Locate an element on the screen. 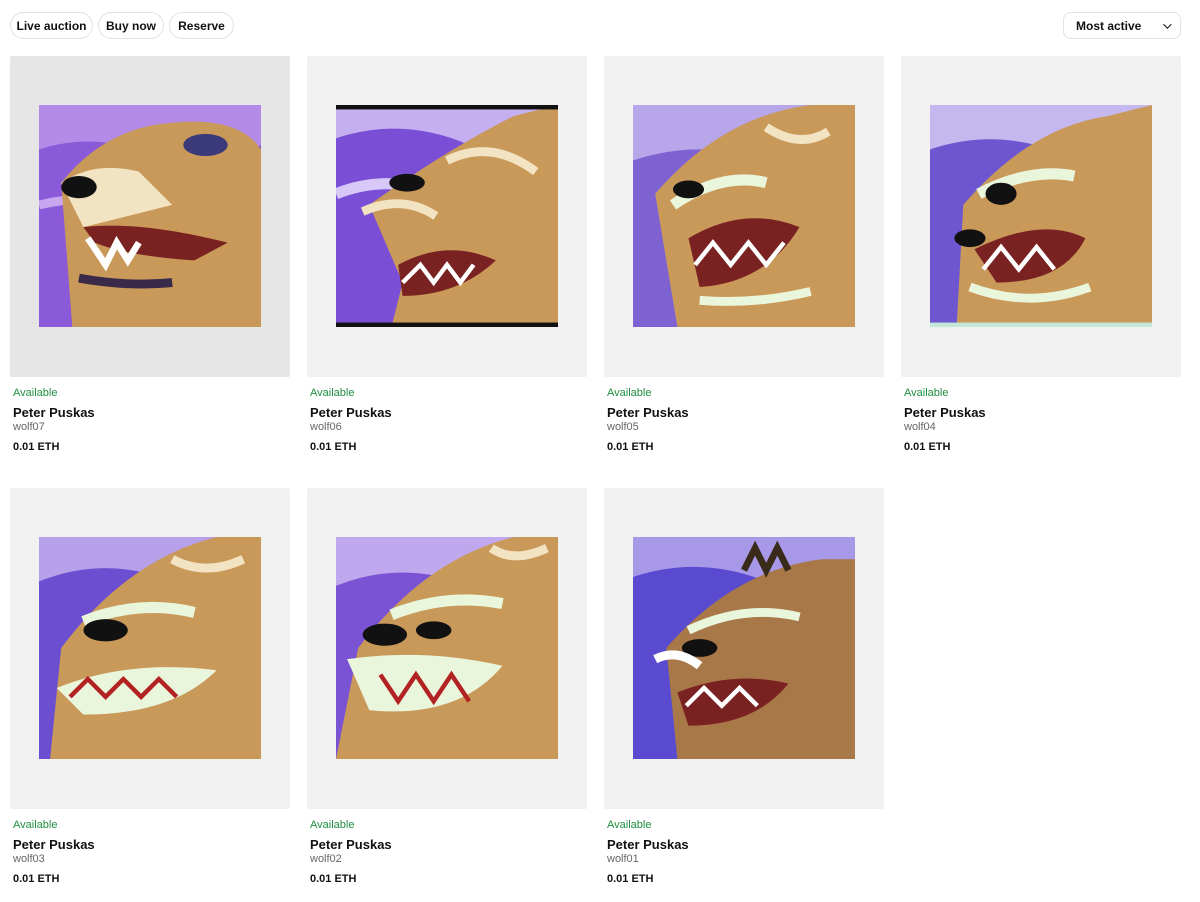 This screenshot has height=902, width=1200. nft-card: Available Peter Puskas wolf01 0.01 ETH is located at coordinates (744, 693).